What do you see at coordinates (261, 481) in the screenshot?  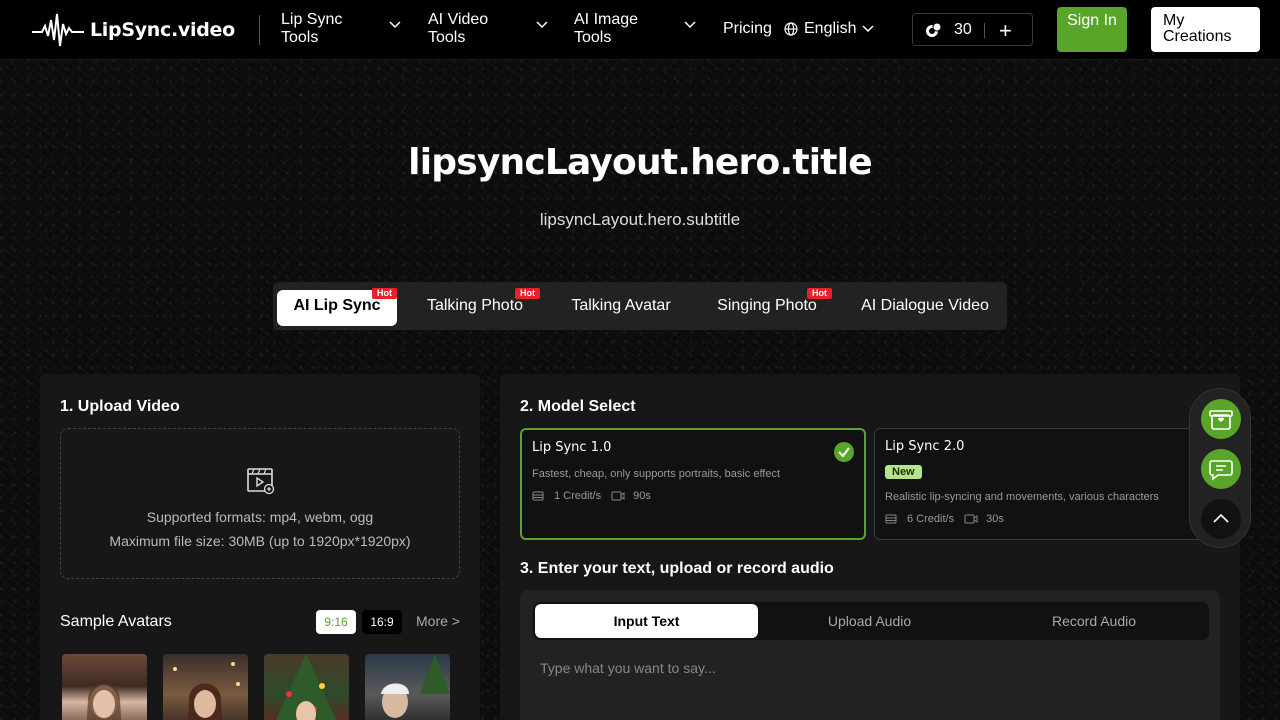 I see `video-upload-icon` at bounding box center [261, 481].